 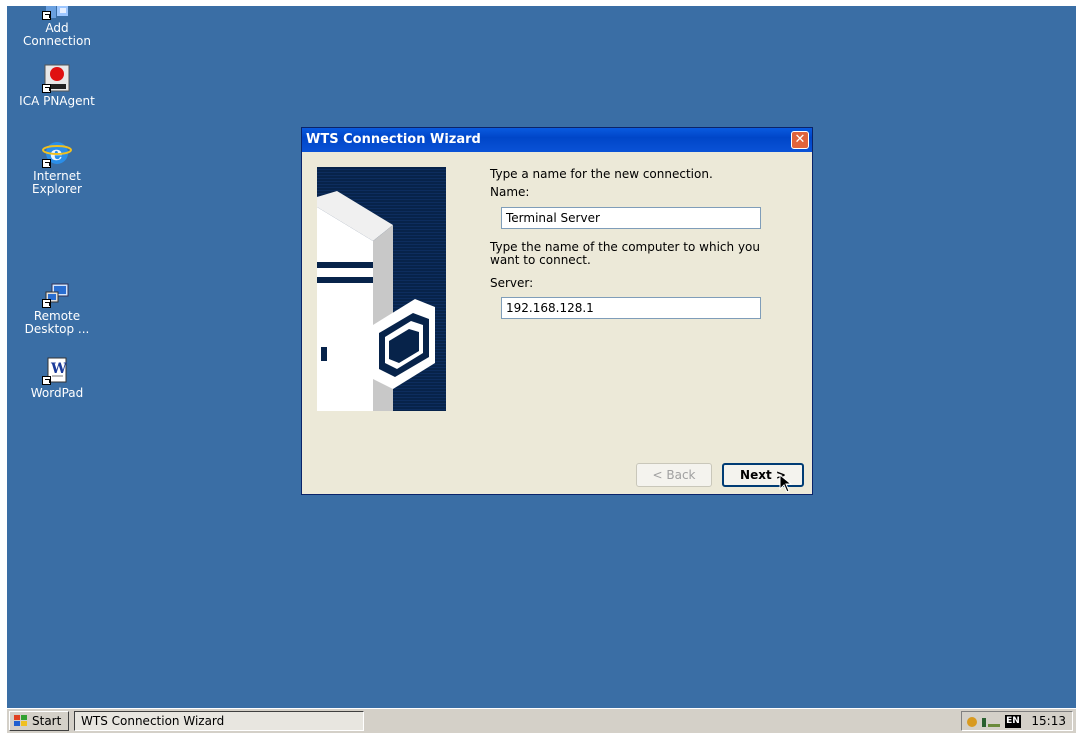 I want to click on wizard-illustration, so click(x=381, y=289).